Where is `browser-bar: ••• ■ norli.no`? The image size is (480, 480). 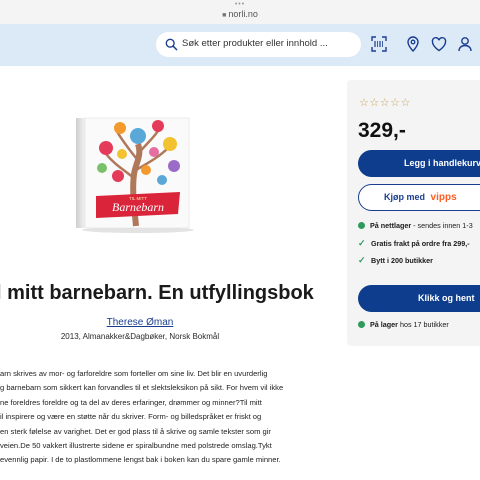 browser-bar: ••• ■ norli.no is located at coordinates (240, 12).